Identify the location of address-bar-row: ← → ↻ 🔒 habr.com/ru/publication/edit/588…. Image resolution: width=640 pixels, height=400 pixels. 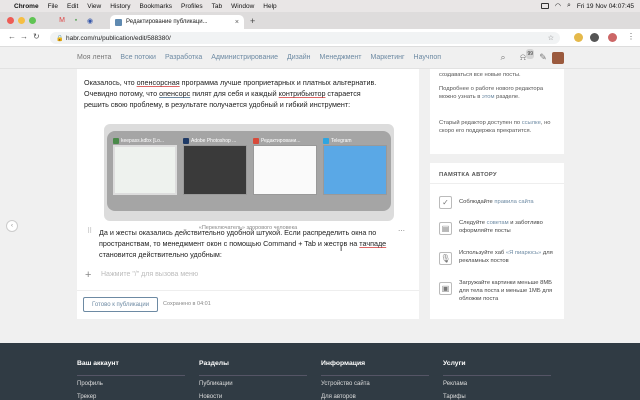
(320, 38).